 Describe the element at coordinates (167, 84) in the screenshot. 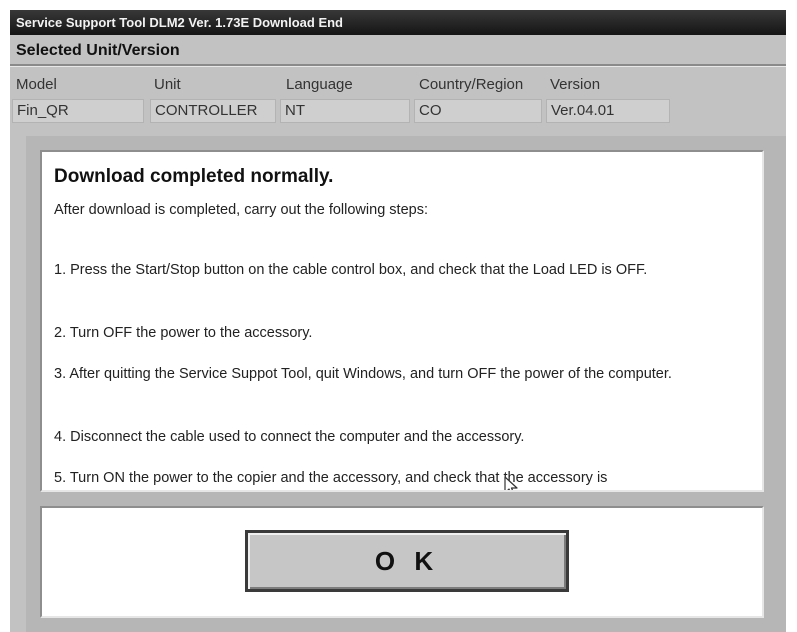

I see `unit-label: Unit` at that location.